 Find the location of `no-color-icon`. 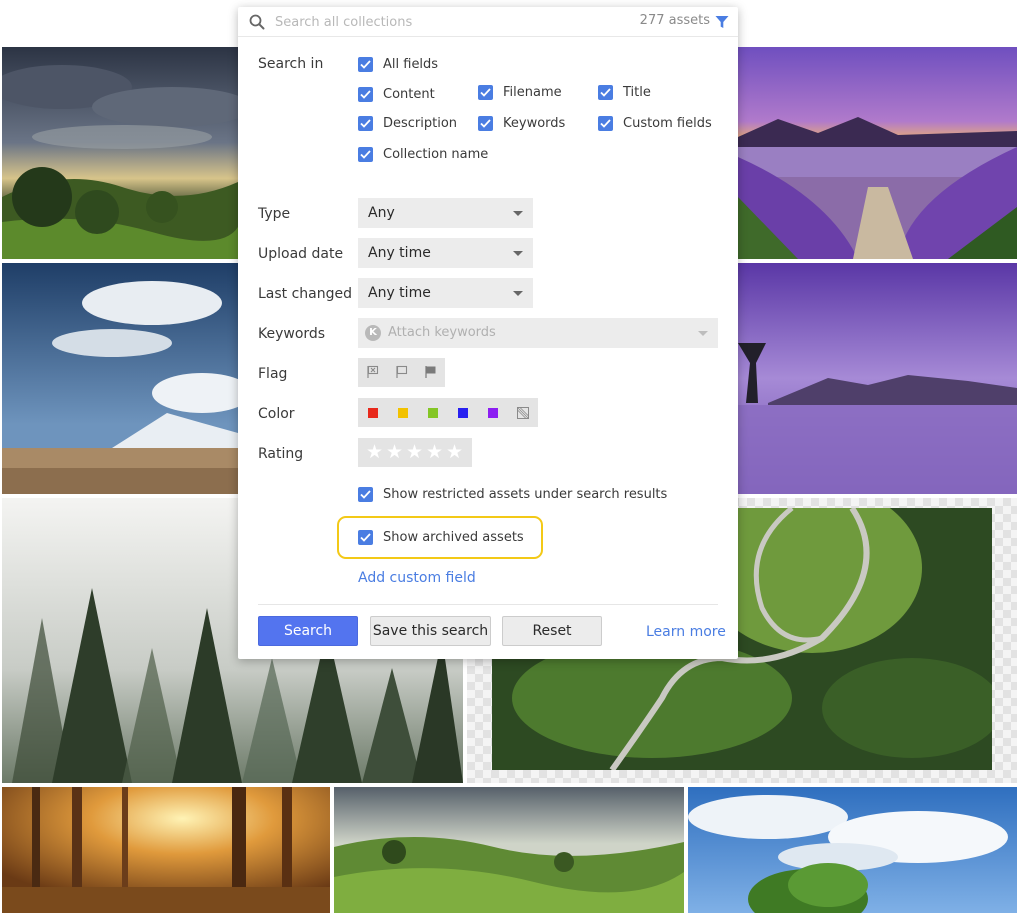

no-color-icon is located at coordinates (523, 413).